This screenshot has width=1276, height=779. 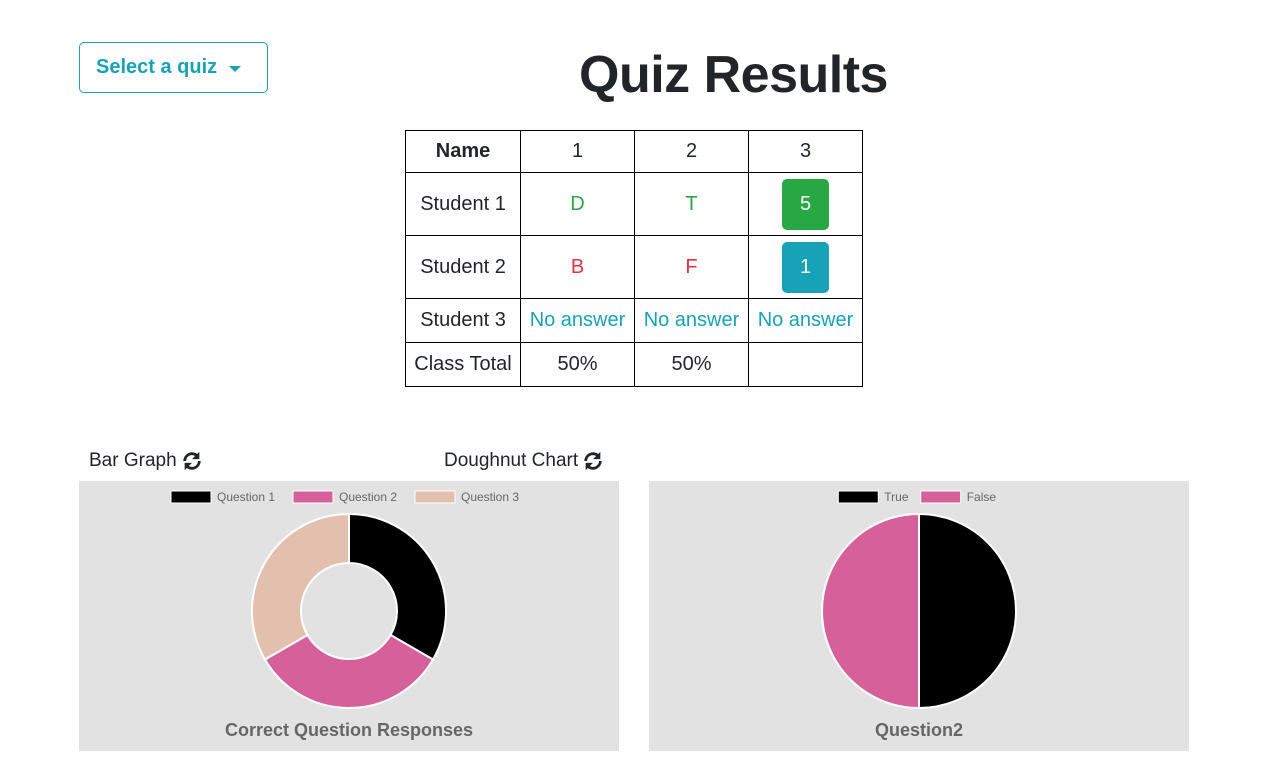 What do you see at coordinates (246, 497) in the screenshot?
I see `legend-label: Question 1` at bounding box center [246, 497].